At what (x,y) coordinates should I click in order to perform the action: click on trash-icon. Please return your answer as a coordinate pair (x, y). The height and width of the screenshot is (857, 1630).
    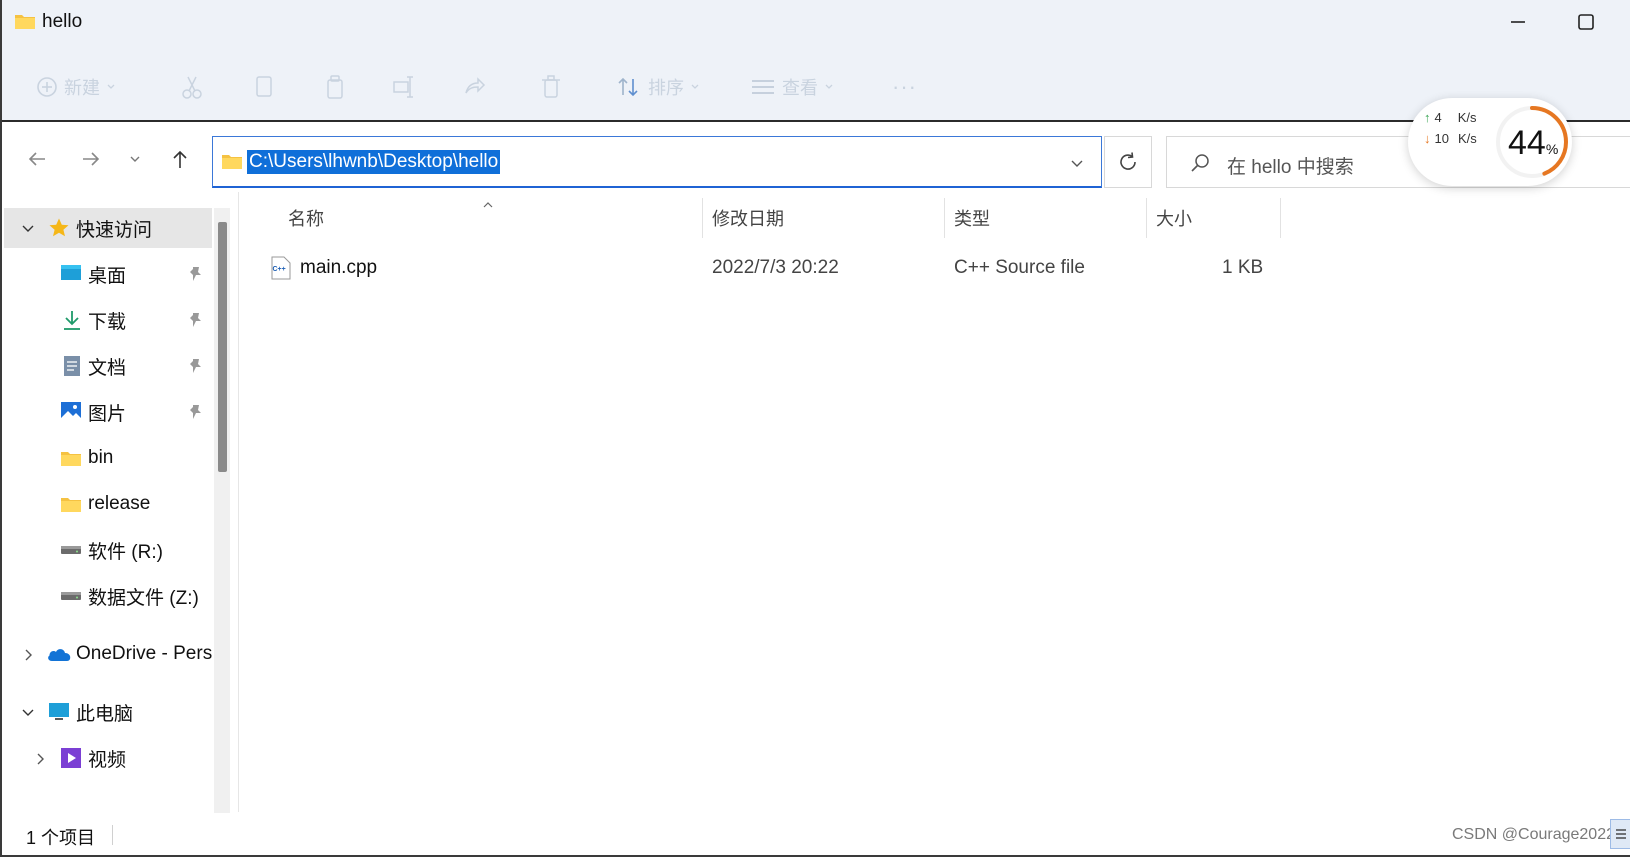
    Looking at the image, I should click on (551, 86).